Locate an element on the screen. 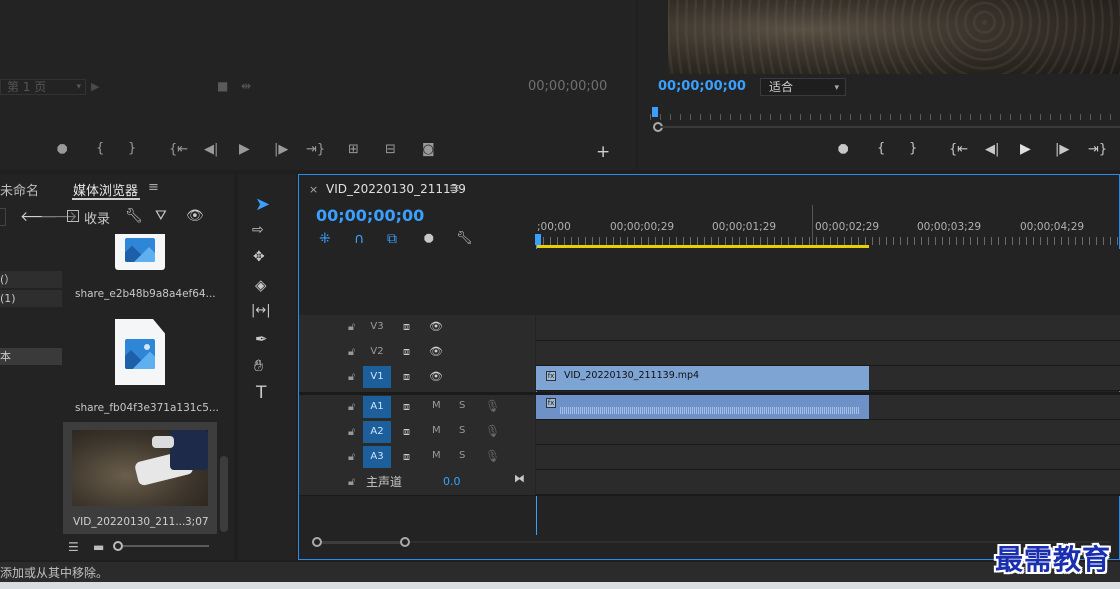  tree-item: 本 is located at coordinates (31, 356).